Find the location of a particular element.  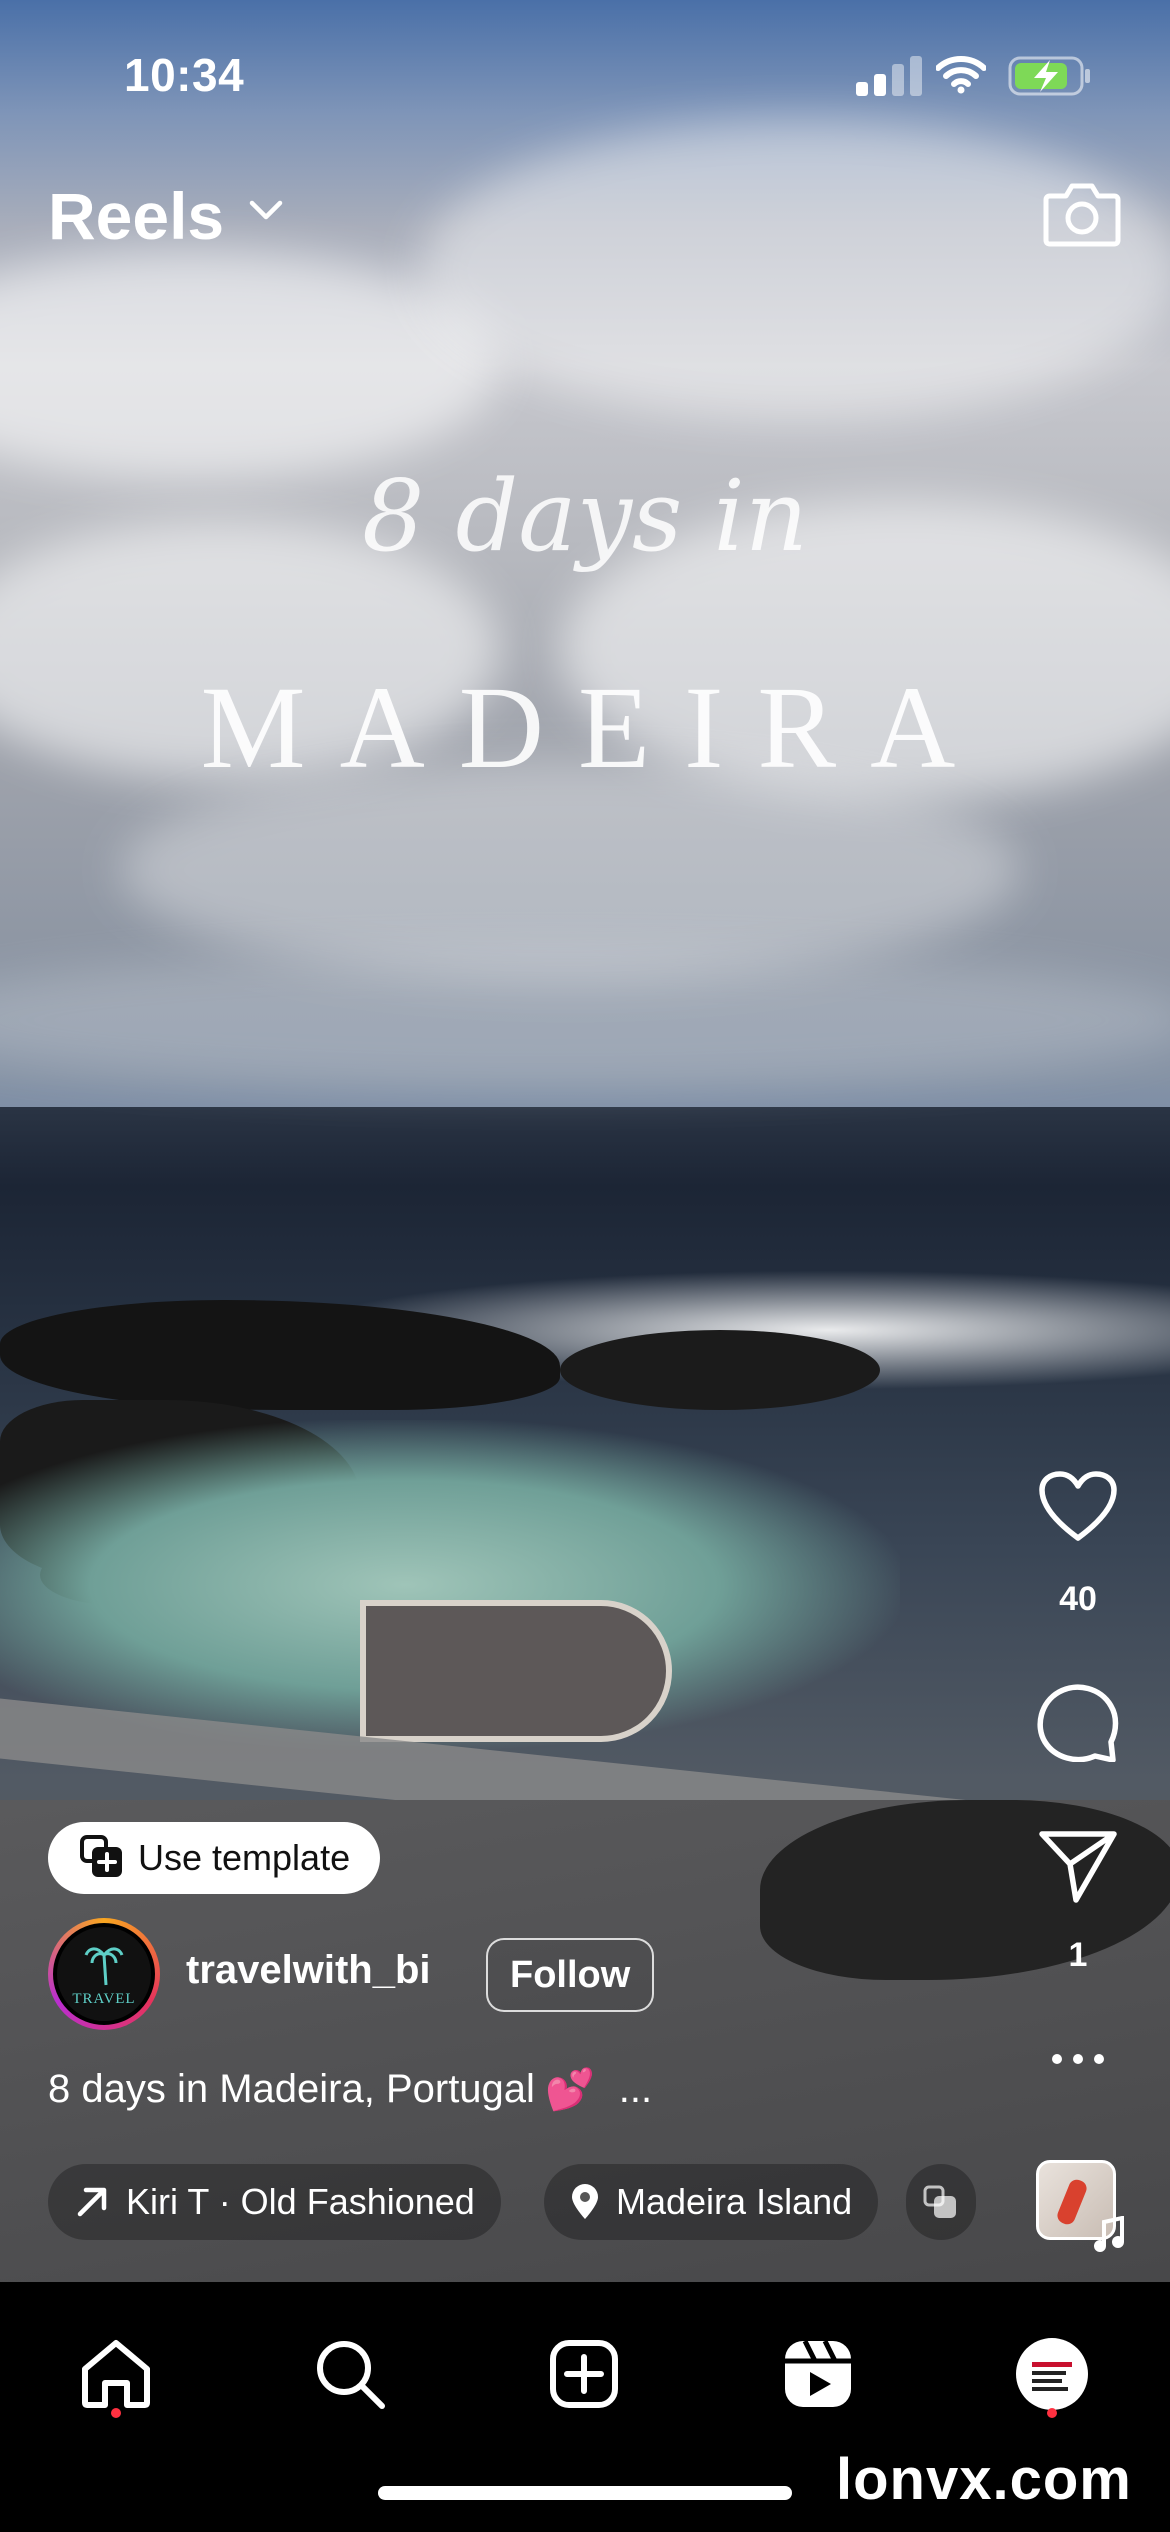

home-icon is located at coordinates (116, 2374).